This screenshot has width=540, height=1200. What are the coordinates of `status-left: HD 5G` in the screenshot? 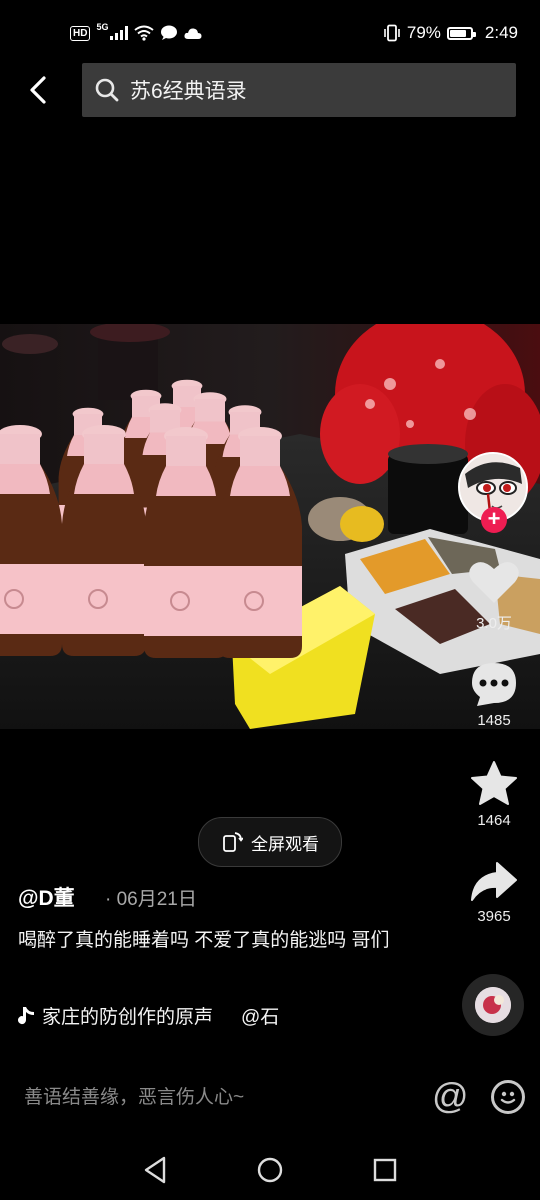 It's located at (136, 33).